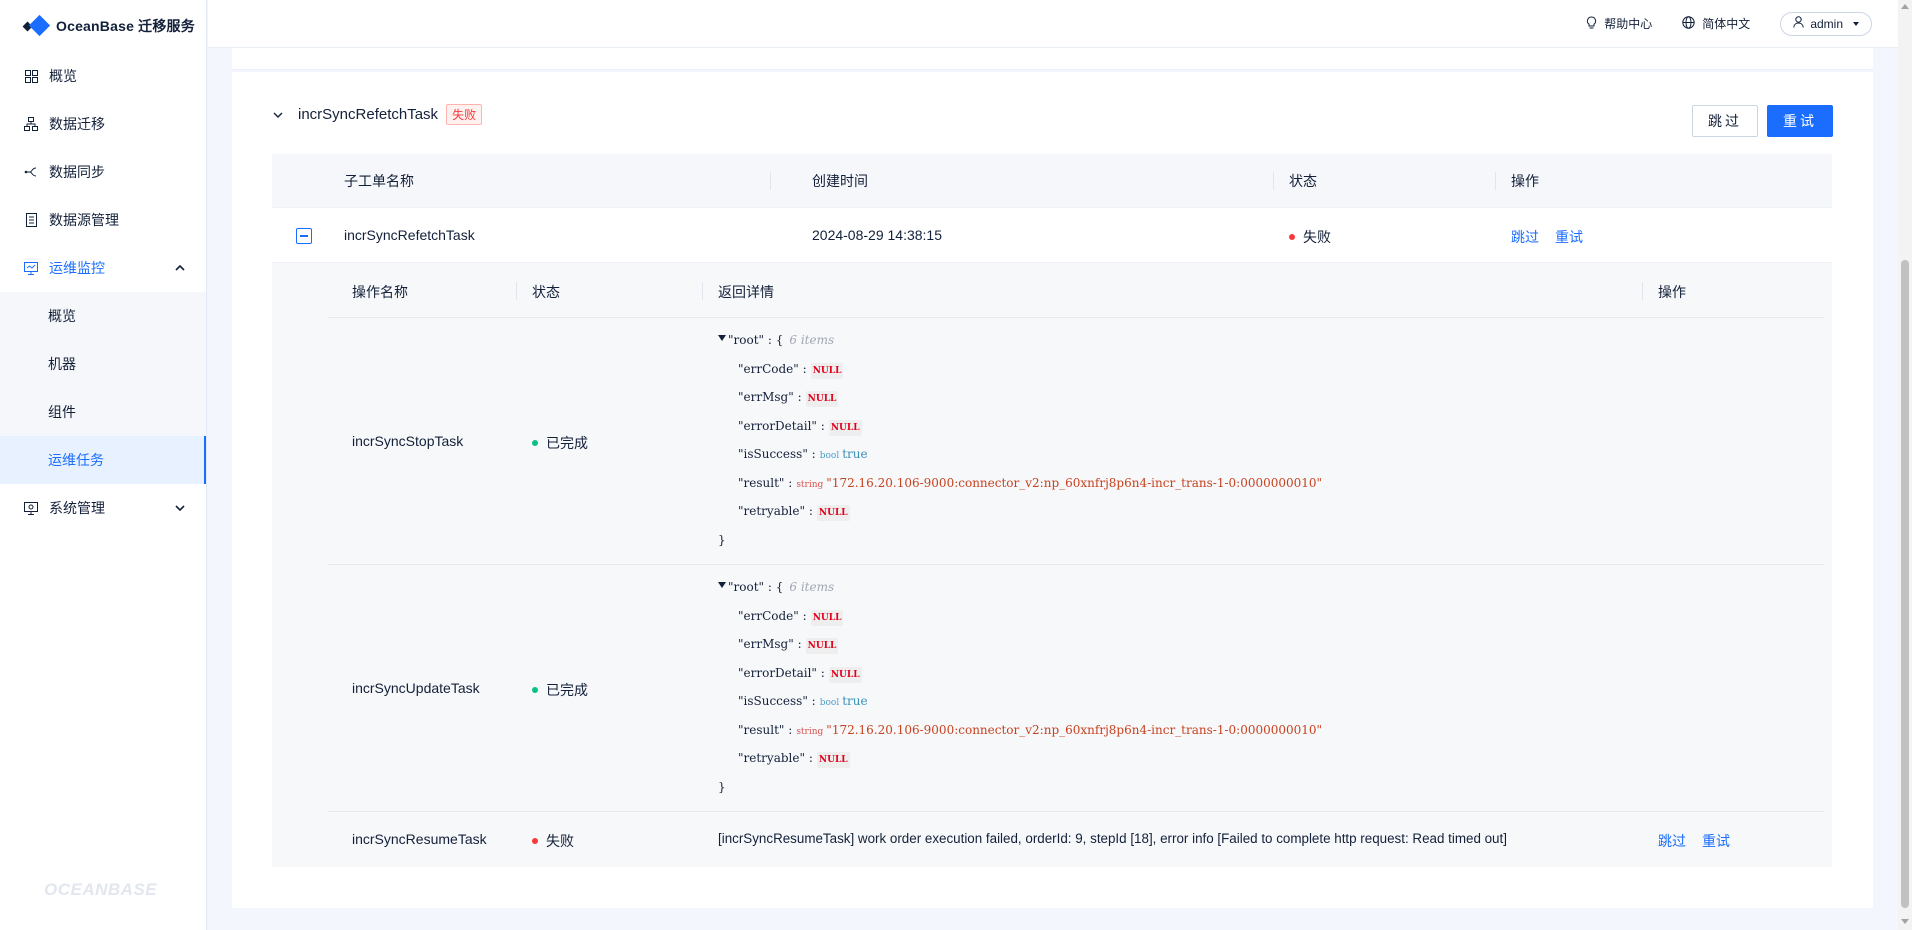 The image size is (1912, 930). What do you see at coordinates (36, 25) in the screenshot?
I see `oceanbase-logo-icon` at bounding box center [36, 25].